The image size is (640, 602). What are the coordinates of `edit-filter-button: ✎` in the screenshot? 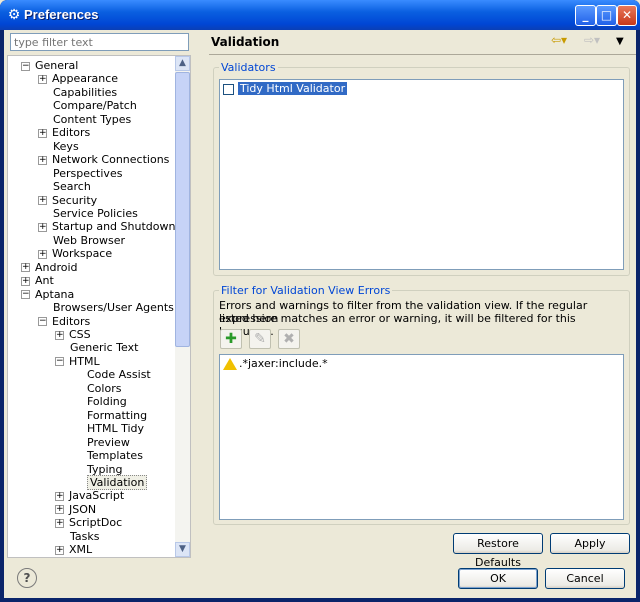 It's located at (260, 339).